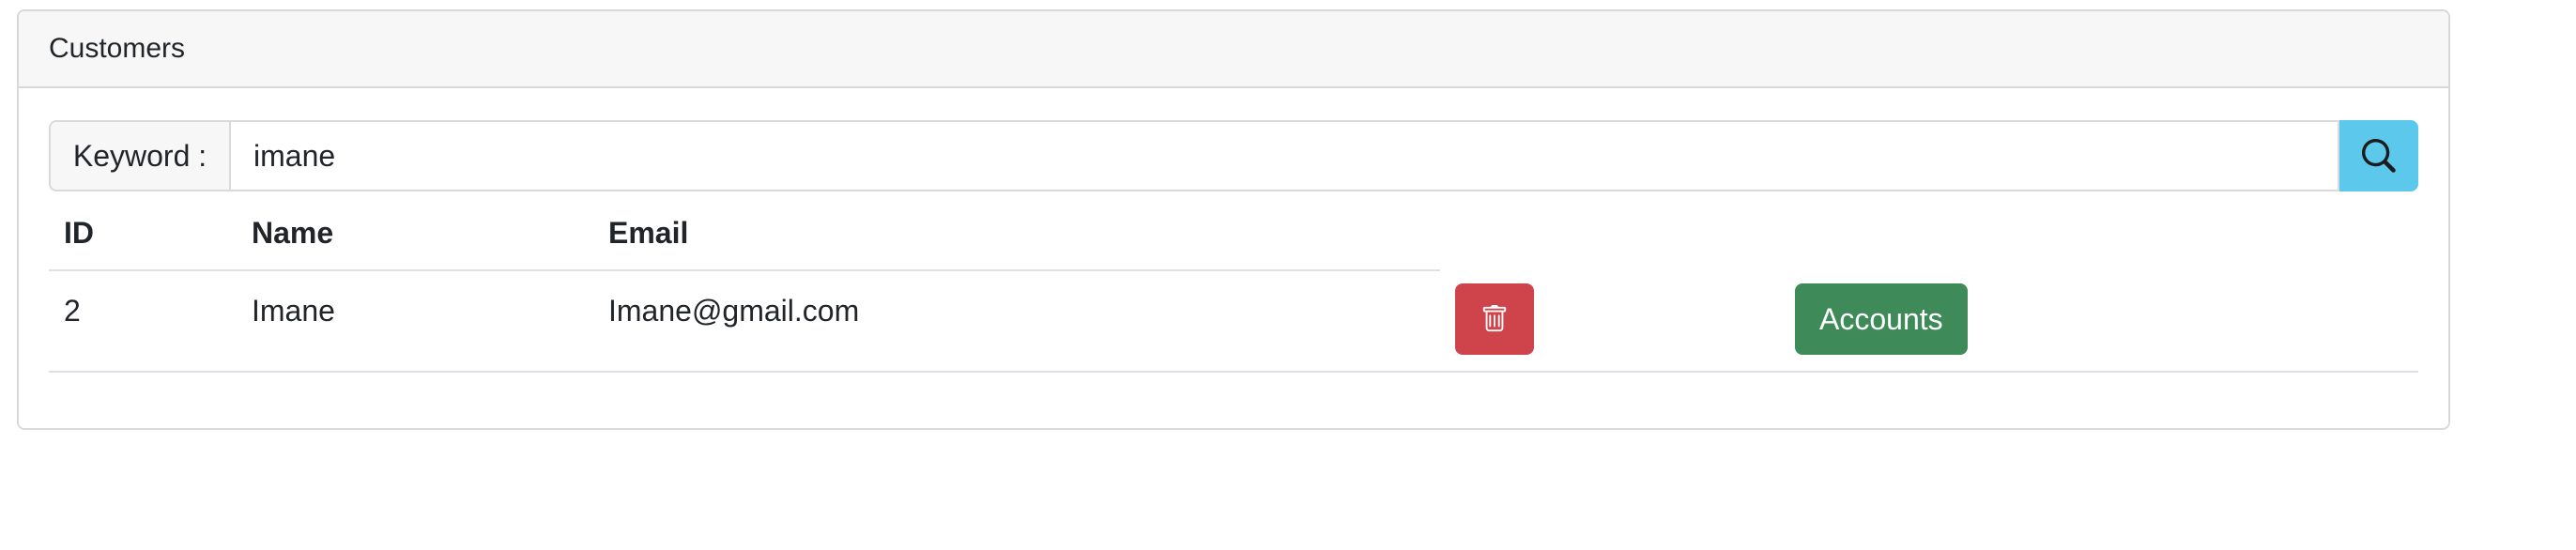 This screenshot has width=2576, height=550. I want to click on card-header: Customers, so click(1234, 49).